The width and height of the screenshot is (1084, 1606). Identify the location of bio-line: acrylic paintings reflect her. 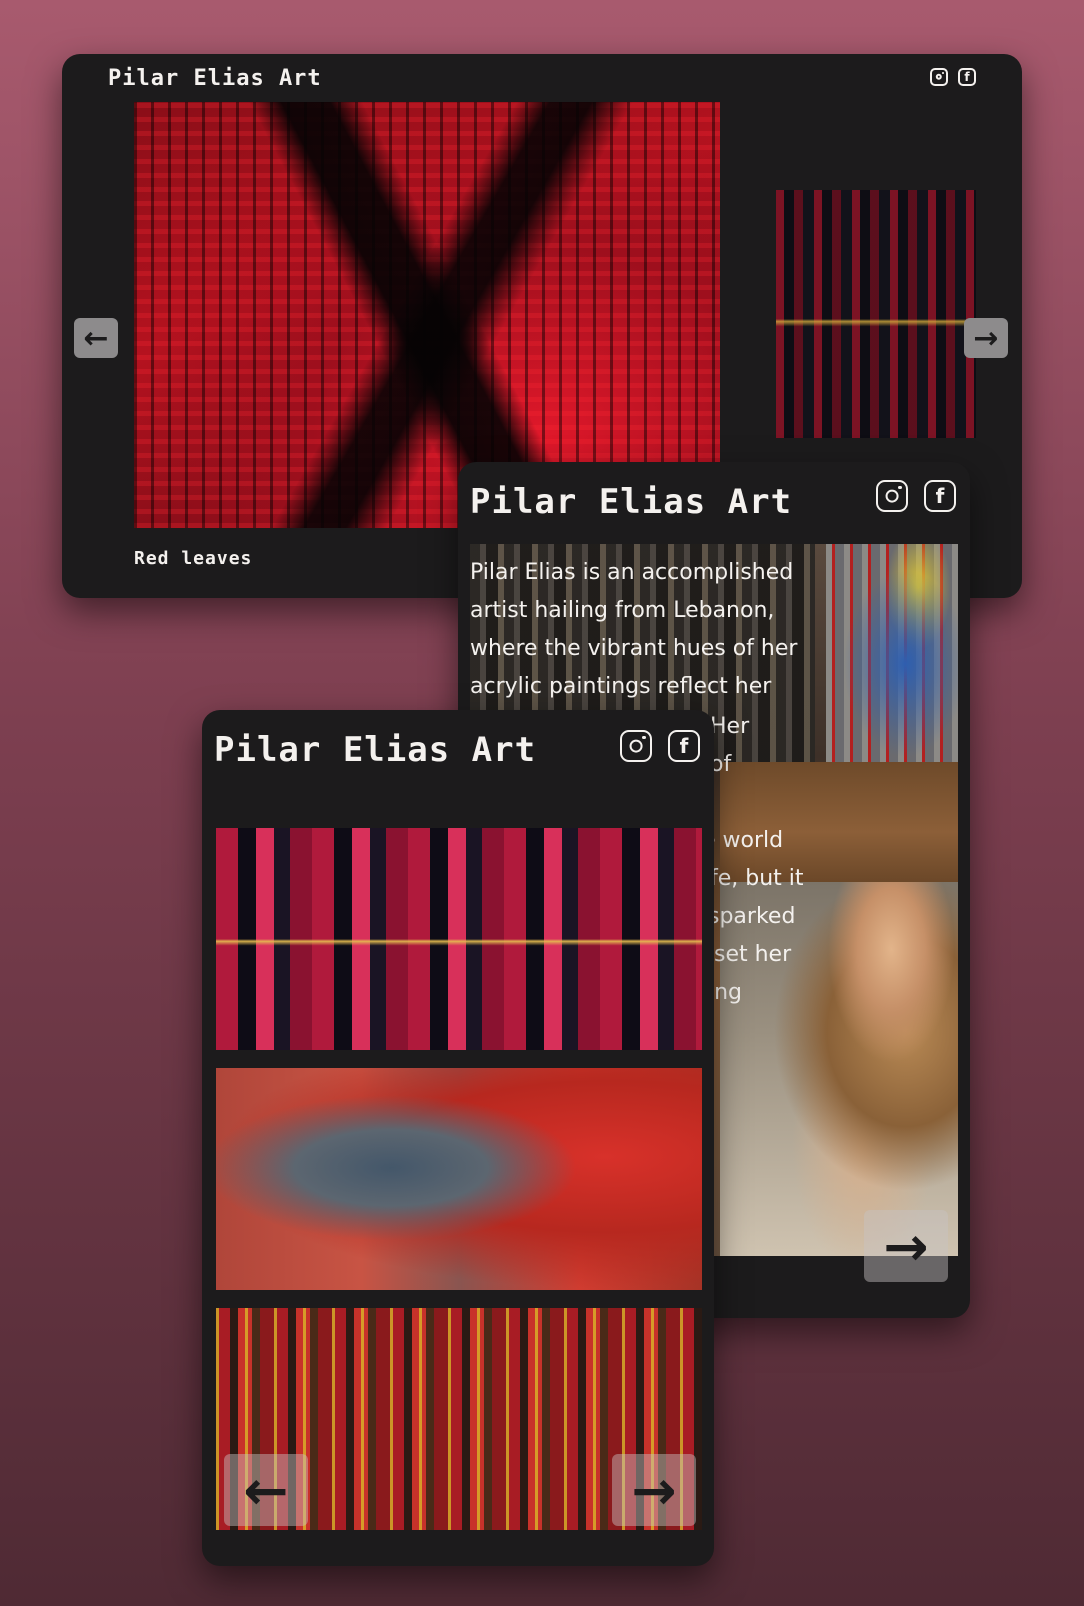
(621, 686).